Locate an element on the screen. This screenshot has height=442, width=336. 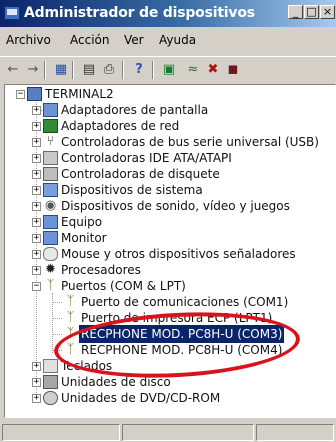
device-manager-icon is located at coordinates (12, 13).